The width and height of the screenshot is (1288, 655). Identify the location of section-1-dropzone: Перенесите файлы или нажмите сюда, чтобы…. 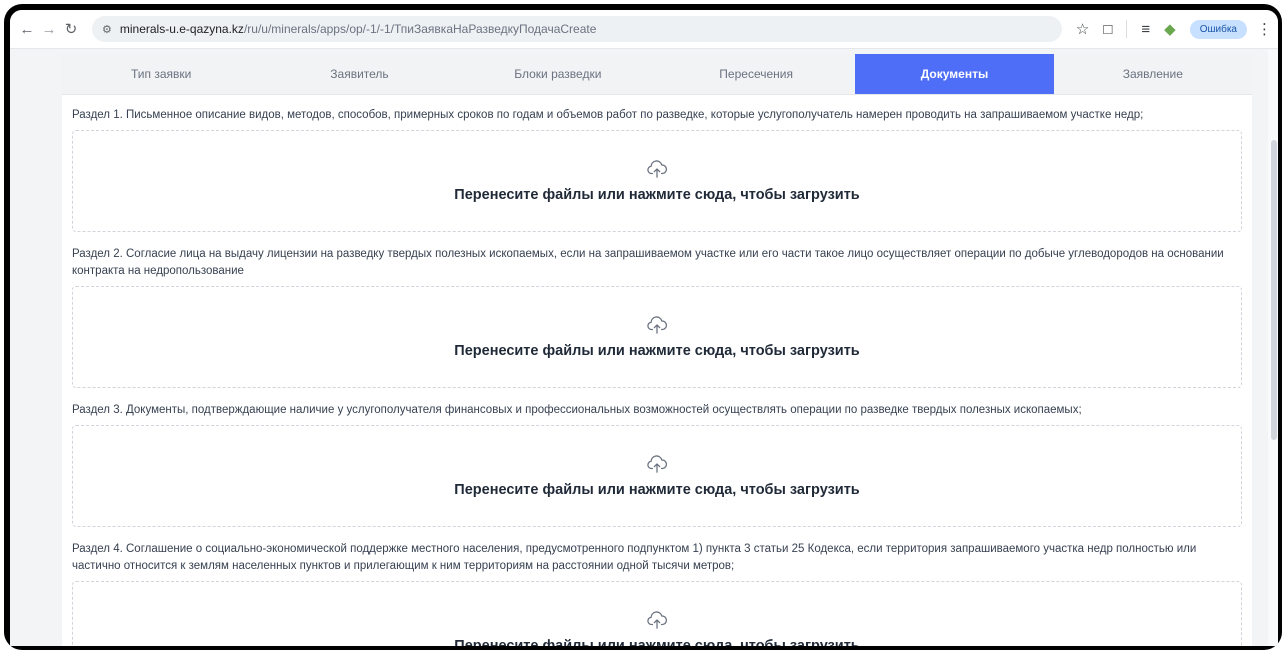
(657, 181).